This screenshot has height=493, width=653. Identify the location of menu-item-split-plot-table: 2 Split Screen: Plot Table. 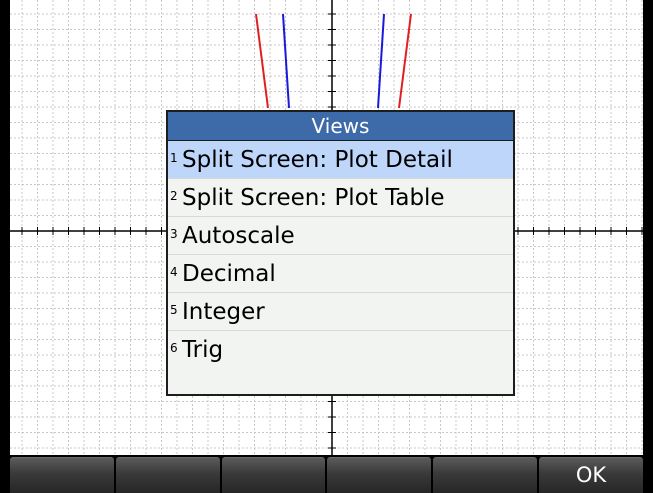
(340, 198).